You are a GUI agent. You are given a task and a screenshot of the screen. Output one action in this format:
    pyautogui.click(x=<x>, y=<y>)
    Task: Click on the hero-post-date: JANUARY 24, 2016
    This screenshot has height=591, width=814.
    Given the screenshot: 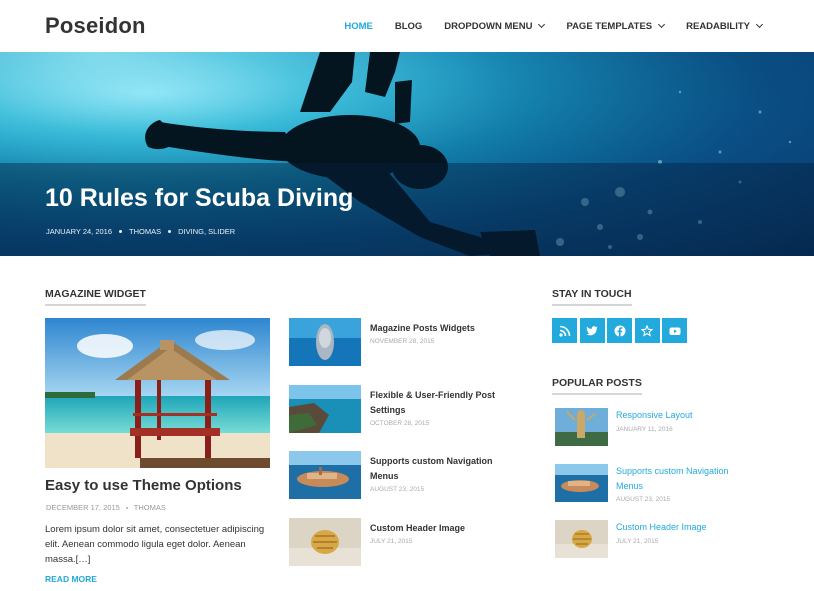 What is the action you would take?
    pyautogui.click(x=79, y=231)
    